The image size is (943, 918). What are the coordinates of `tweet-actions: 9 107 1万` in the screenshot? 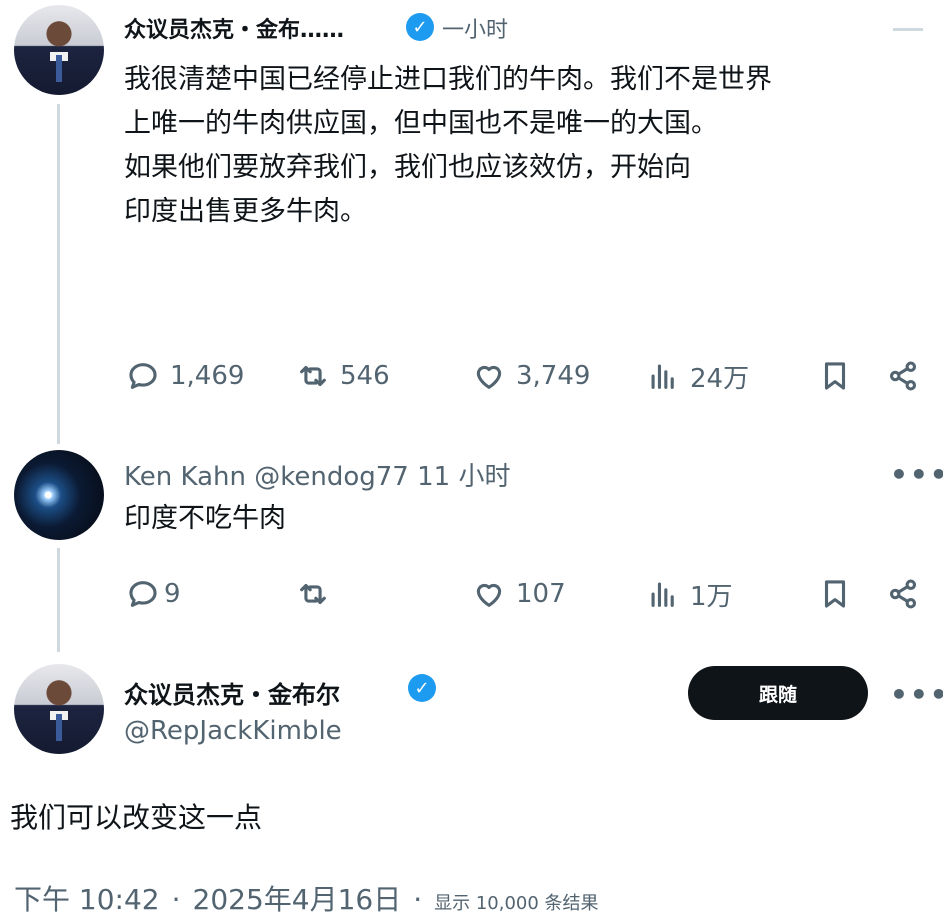 It's located at (471, 594).